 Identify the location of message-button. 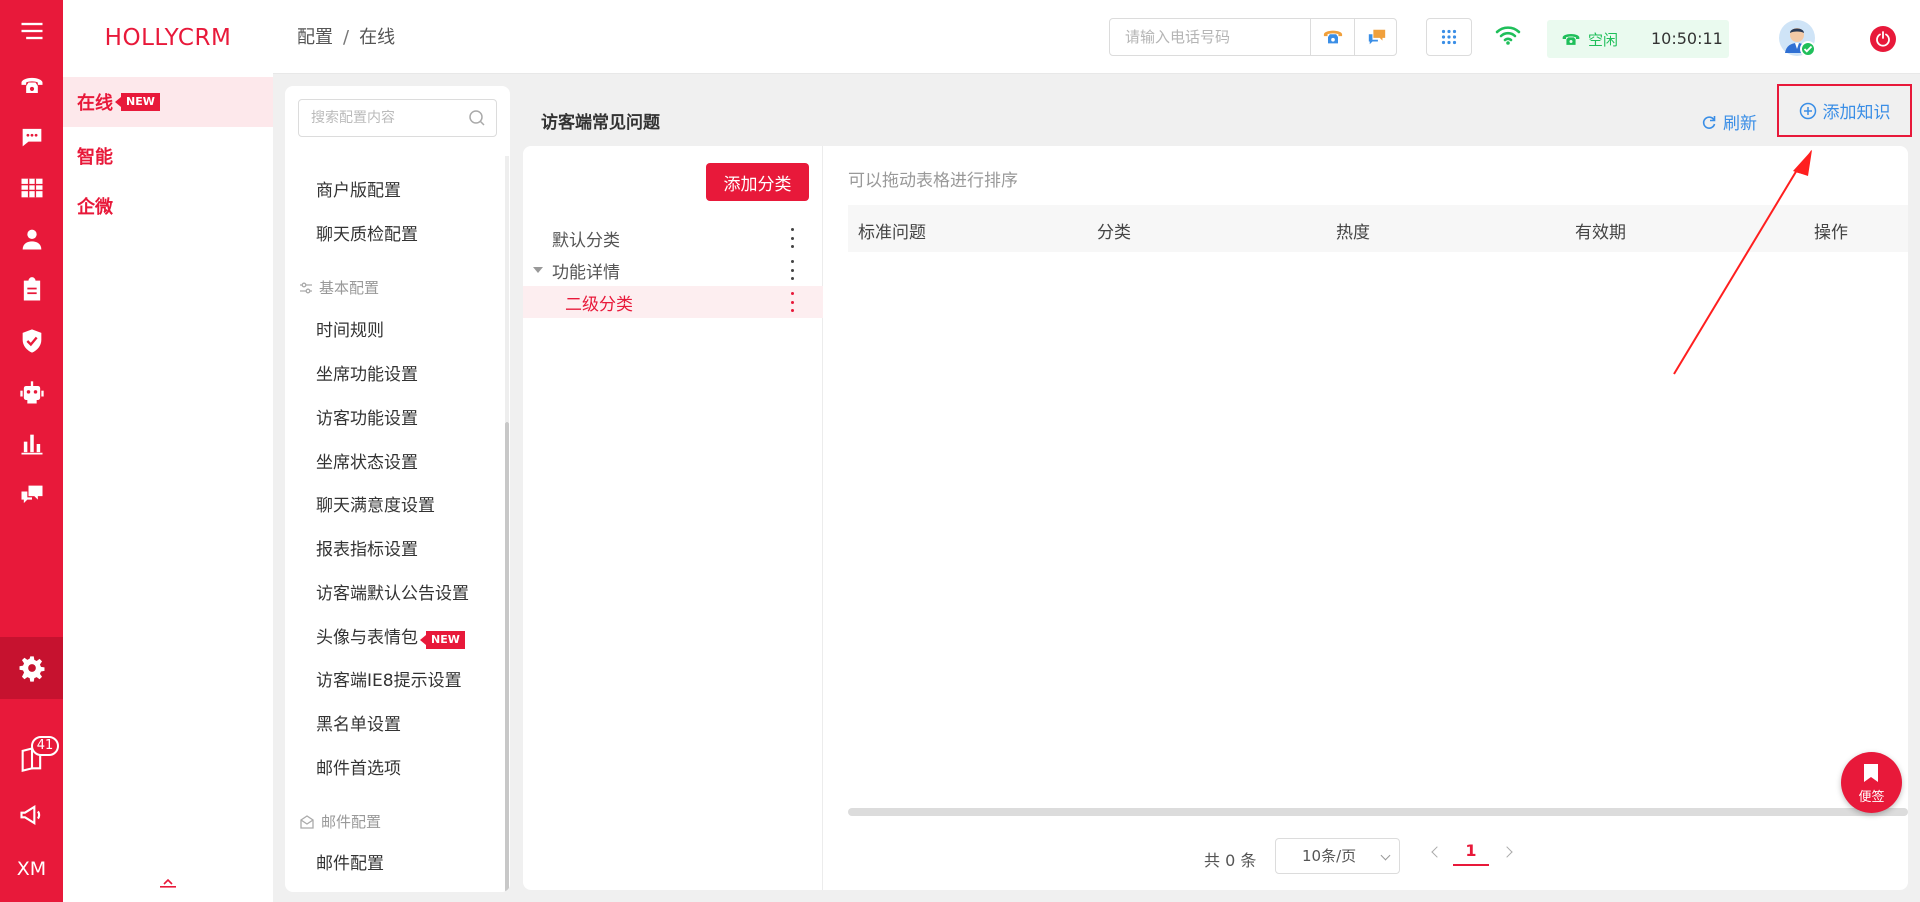
(1376, 37).